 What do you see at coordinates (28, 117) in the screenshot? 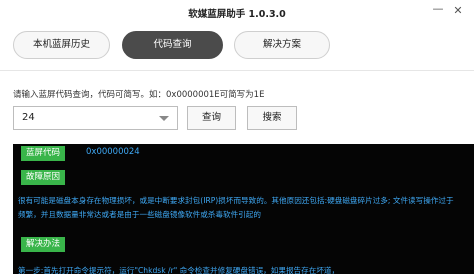
I see `code-select-value: 24` at bounding box center [28, 117].